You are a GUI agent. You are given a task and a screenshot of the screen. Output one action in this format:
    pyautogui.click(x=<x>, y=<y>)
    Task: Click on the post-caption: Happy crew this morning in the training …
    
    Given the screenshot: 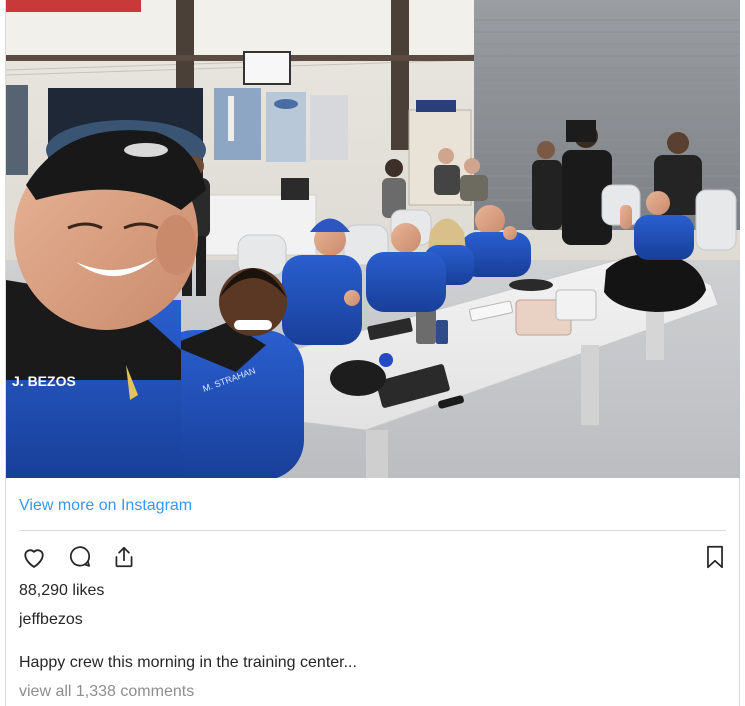 What is the action you would take?
    pyautogui.click(x=188, y=662)
    